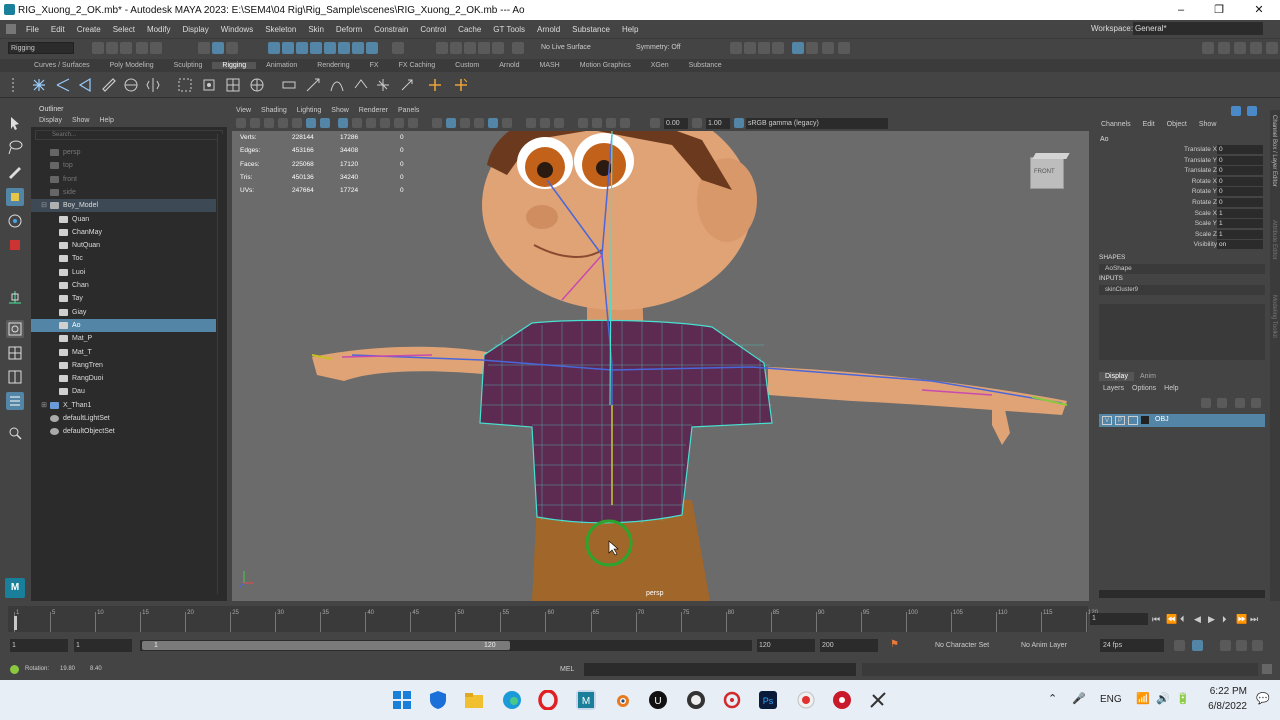 This screenshot has width=1280, height=720. Describe the element at coordinates (1157, 619) in the screenshot. I see `go-start-icon: ⏮` at that location.